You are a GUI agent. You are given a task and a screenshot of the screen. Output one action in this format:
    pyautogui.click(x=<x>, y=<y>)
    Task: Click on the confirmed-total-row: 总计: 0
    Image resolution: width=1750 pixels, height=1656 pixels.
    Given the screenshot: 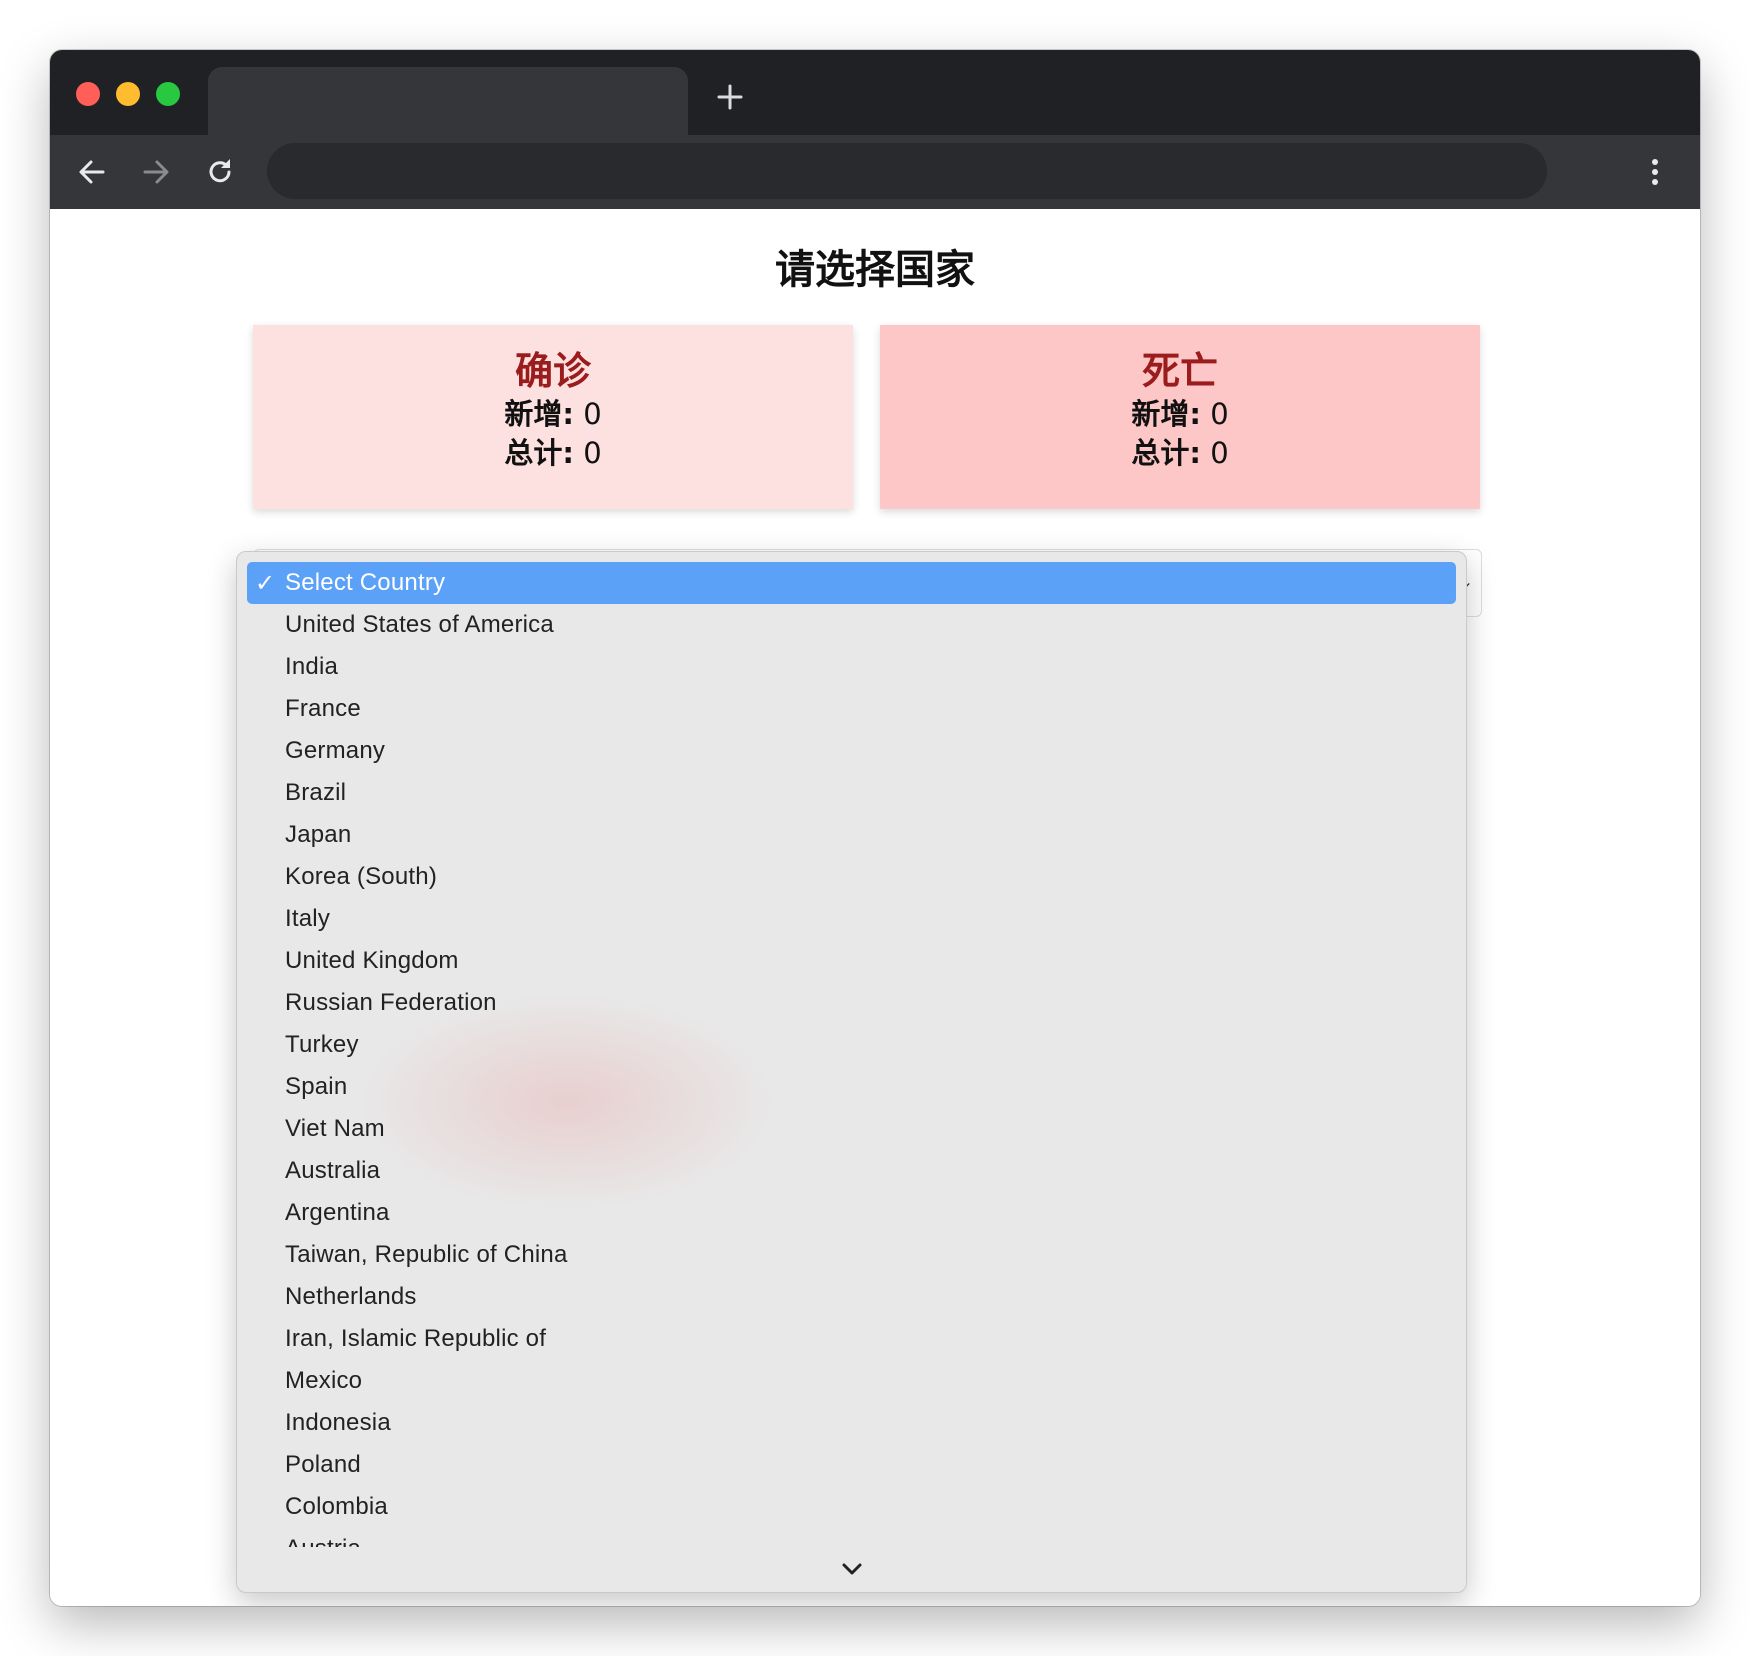 What is the action you would take?
    pyautogui.click(x=553, y=453)
    